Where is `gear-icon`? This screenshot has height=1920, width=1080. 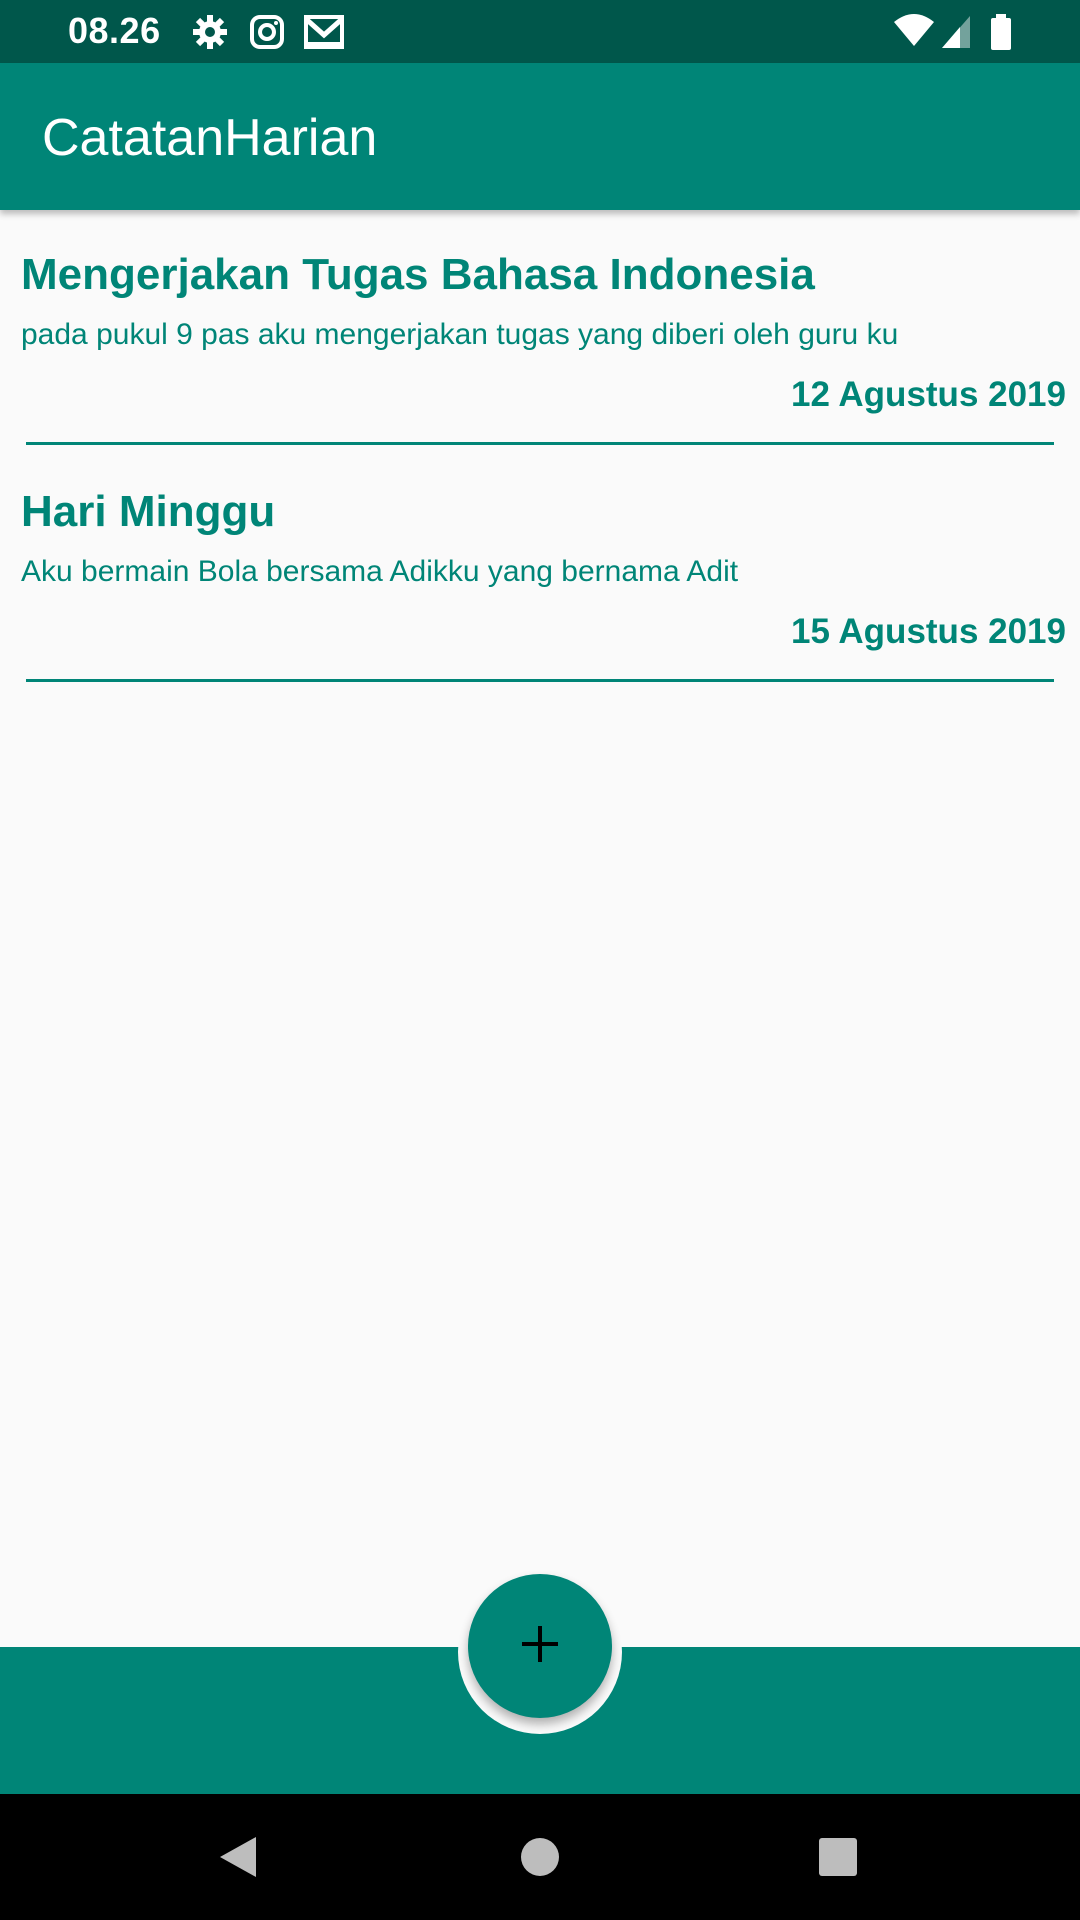 gear-icon is located at coordinates (210, 32).